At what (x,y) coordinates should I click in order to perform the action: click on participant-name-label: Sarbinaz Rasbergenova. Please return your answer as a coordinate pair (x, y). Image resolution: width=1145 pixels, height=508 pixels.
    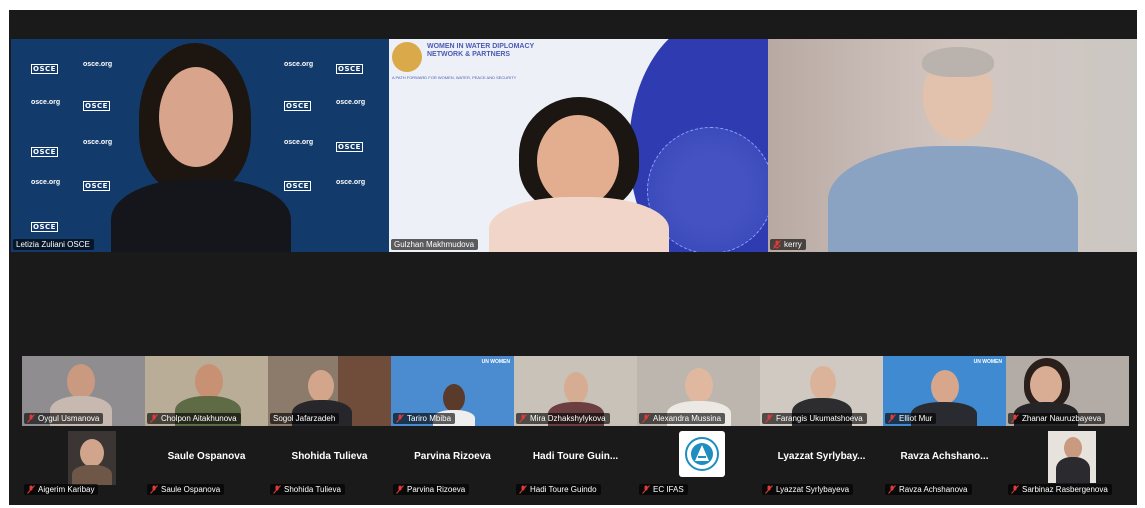
    Looking at the image, I should click on (1060, 489).